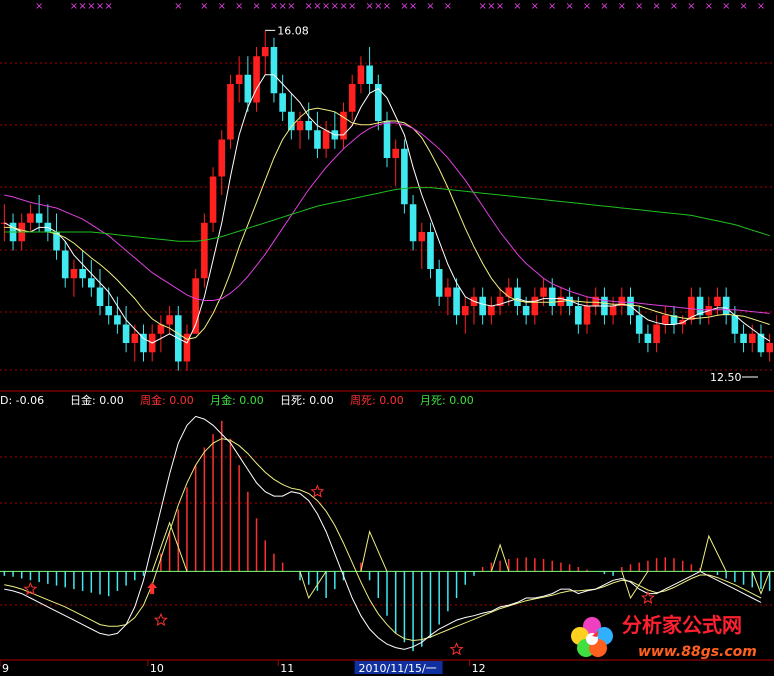  I want to click on watermark-url: www.88gs.com, so click(697, 652).